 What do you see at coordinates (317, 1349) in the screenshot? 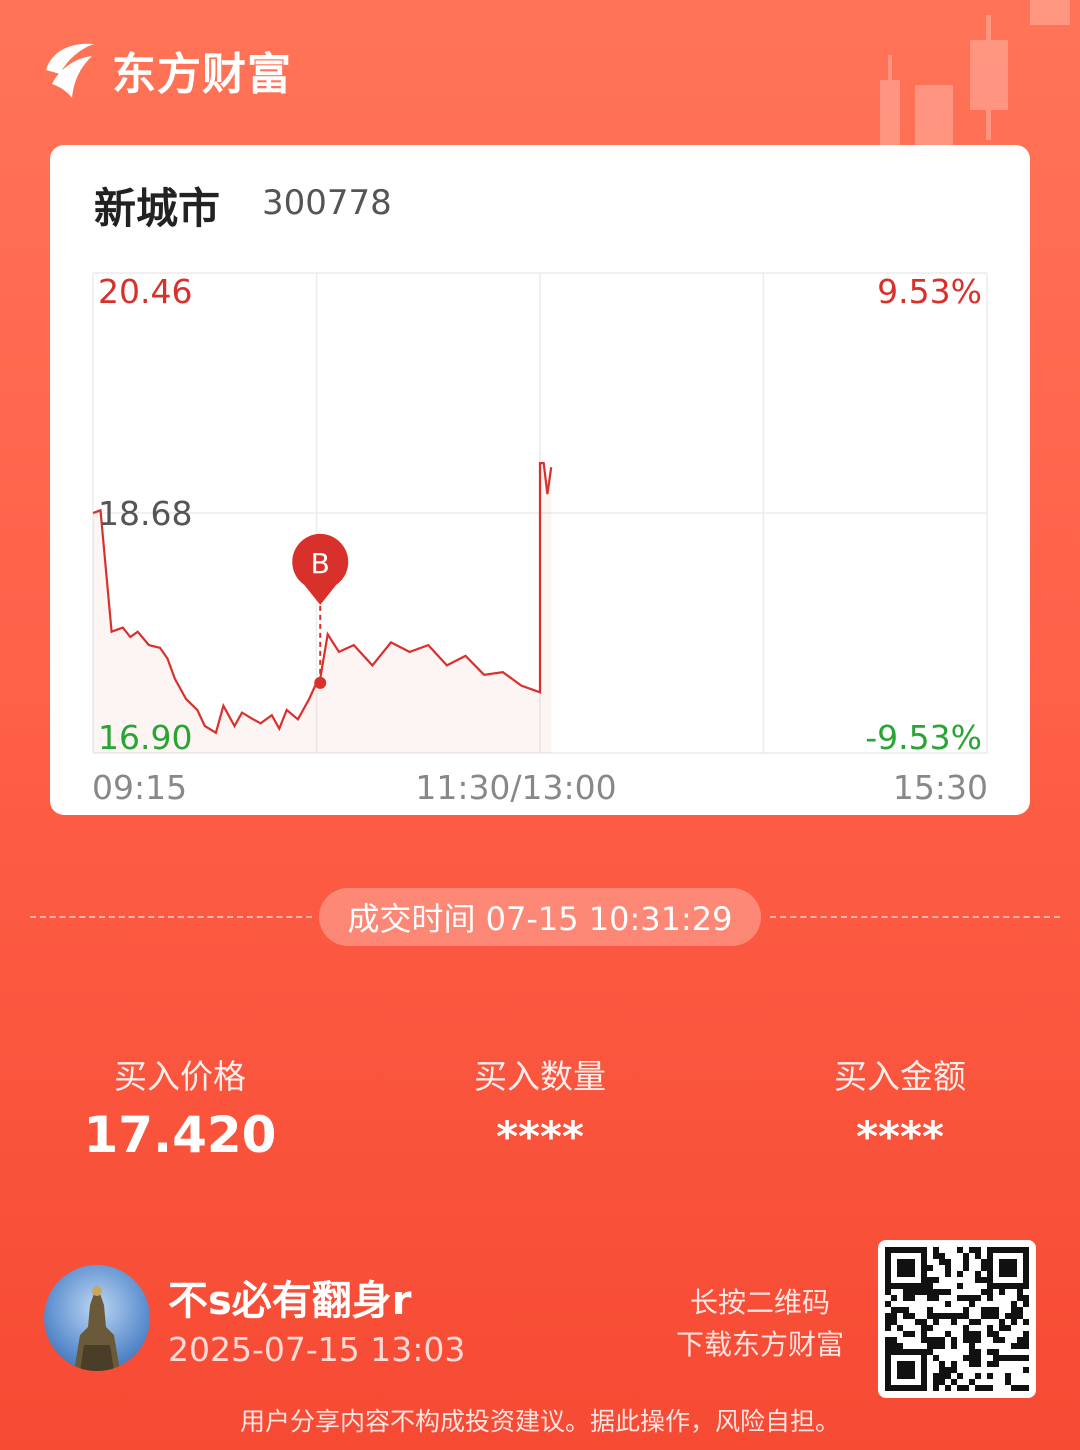
I see `share-timestamp: 2025-07-15 13:03` at bounding box center [317, 1349].